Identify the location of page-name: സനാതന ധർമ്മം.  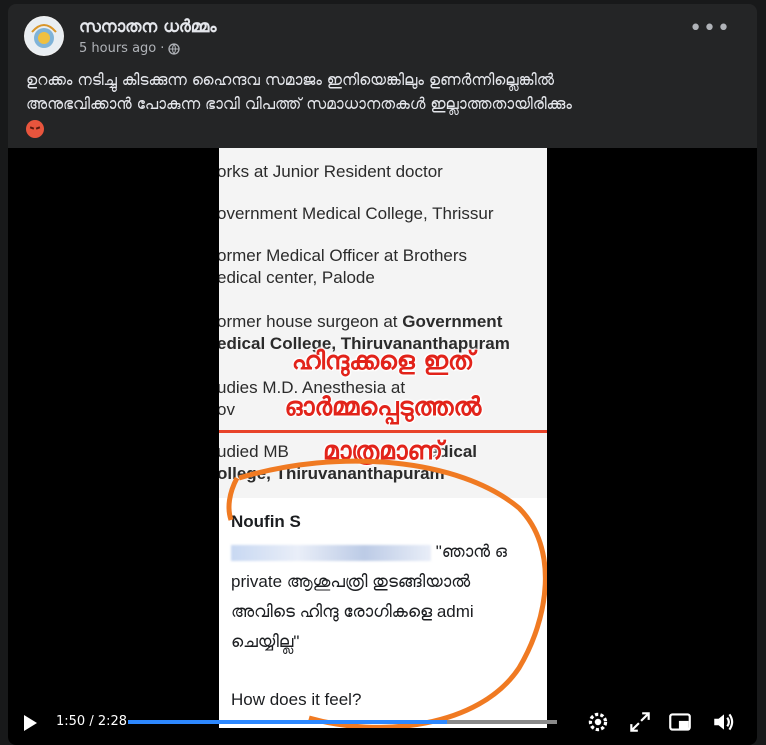
(147, 27).